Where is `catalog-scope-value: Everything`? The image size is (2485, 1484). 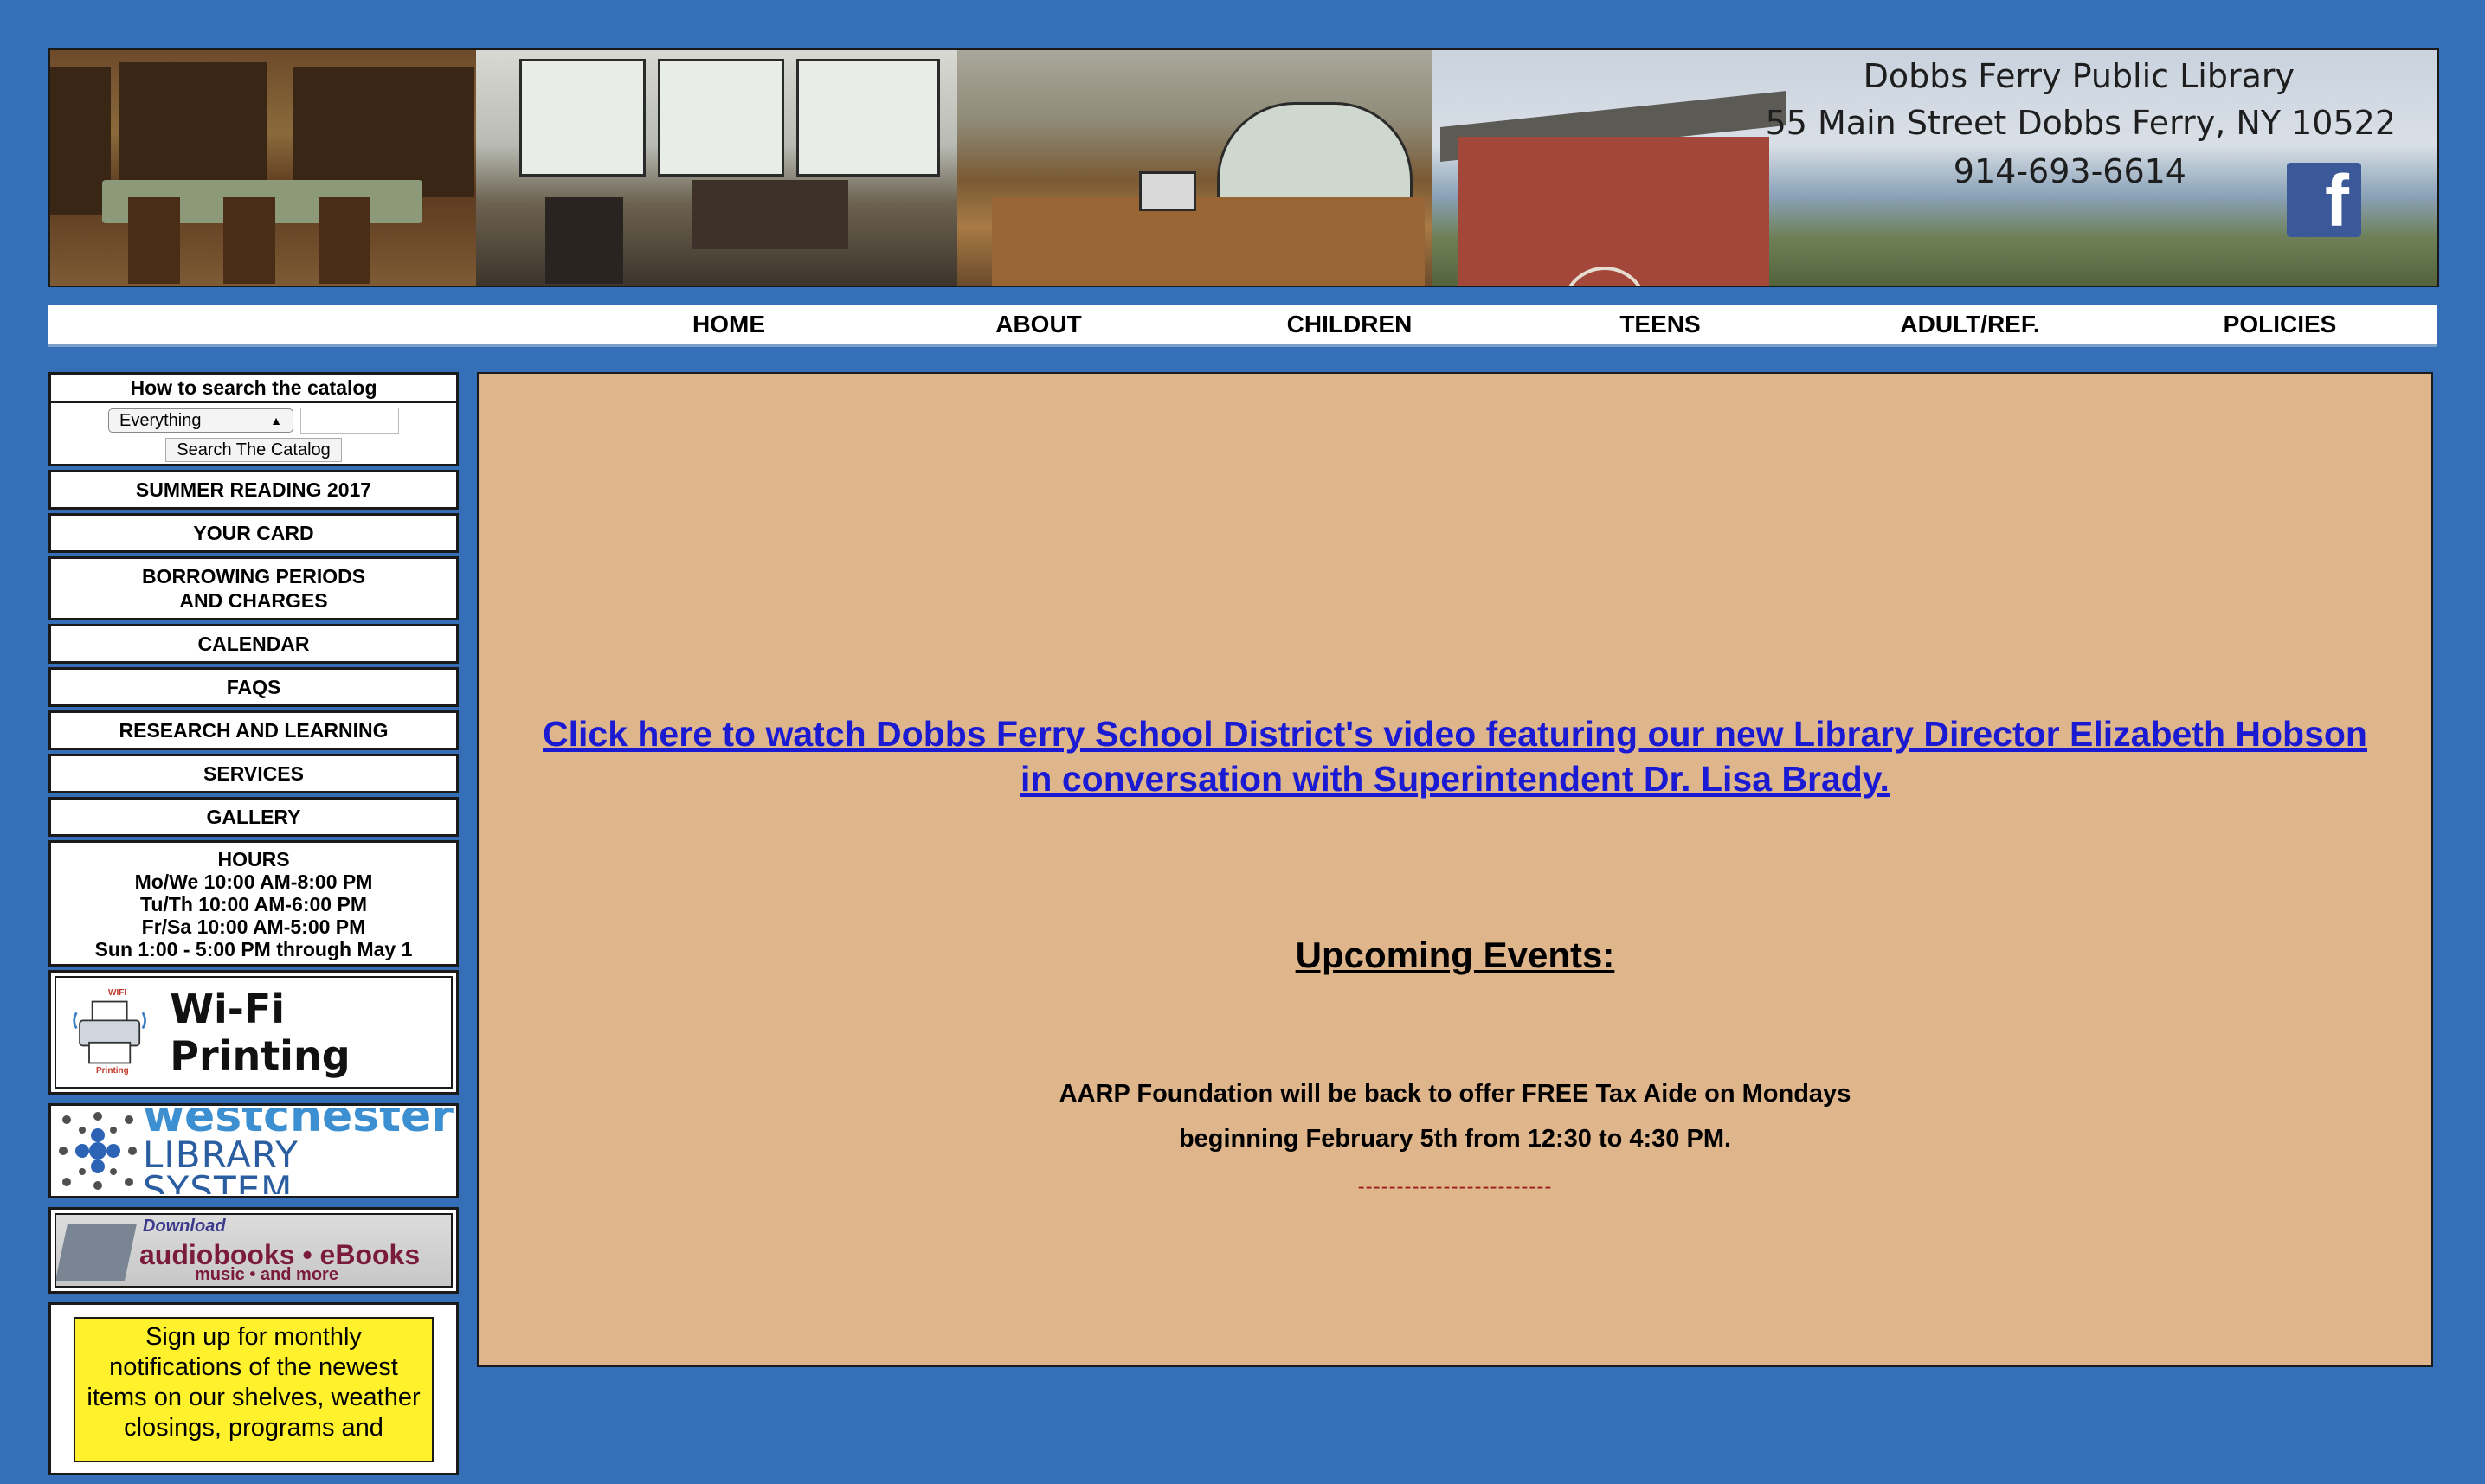 catalog-scope-value: Everything is located at coordinates (160, 420).